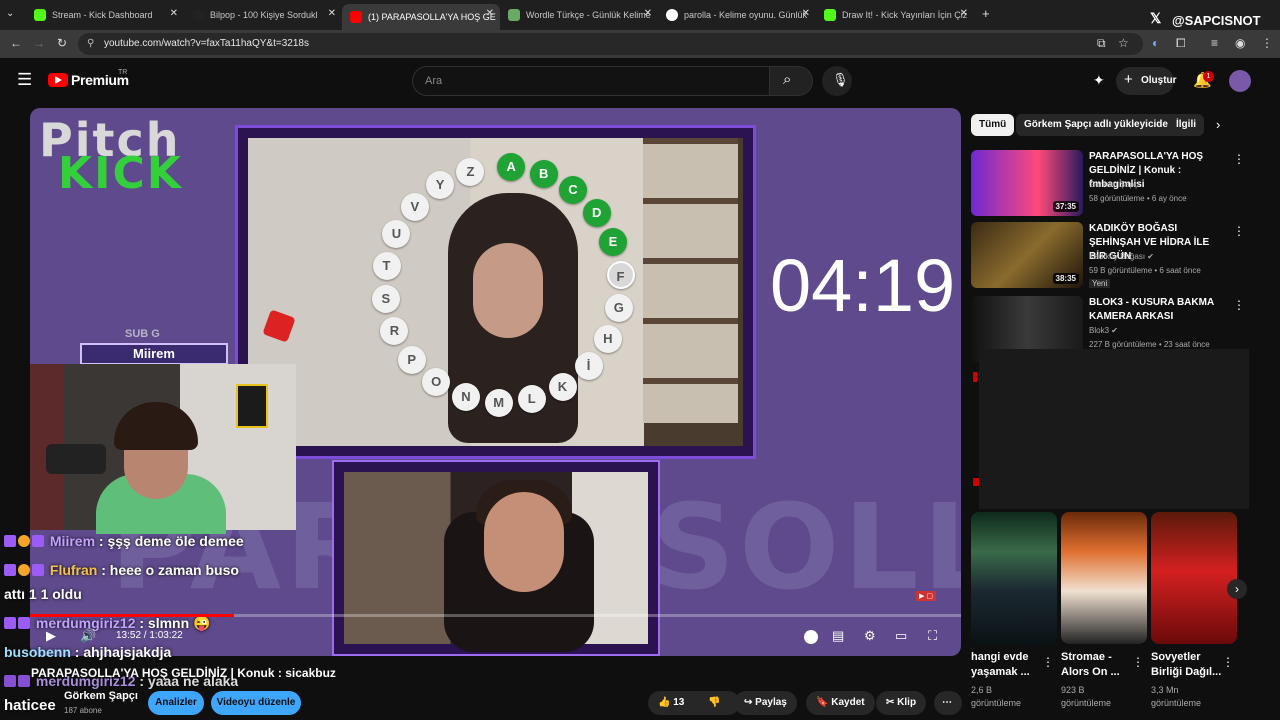 The image size is (1280, 720). What do you see at coordinates (256, 703) in the screenshot?
I see `edit-video-button: Videoyu düzenle` at bounding box center [256, 703].